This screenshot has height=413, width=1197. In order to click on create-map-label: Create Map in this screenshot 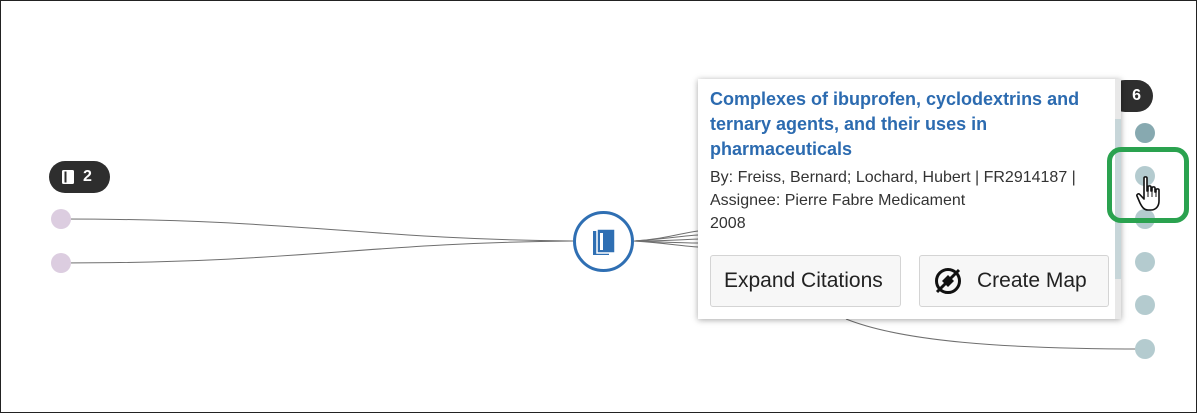, I will do `click(1032, 280)`.